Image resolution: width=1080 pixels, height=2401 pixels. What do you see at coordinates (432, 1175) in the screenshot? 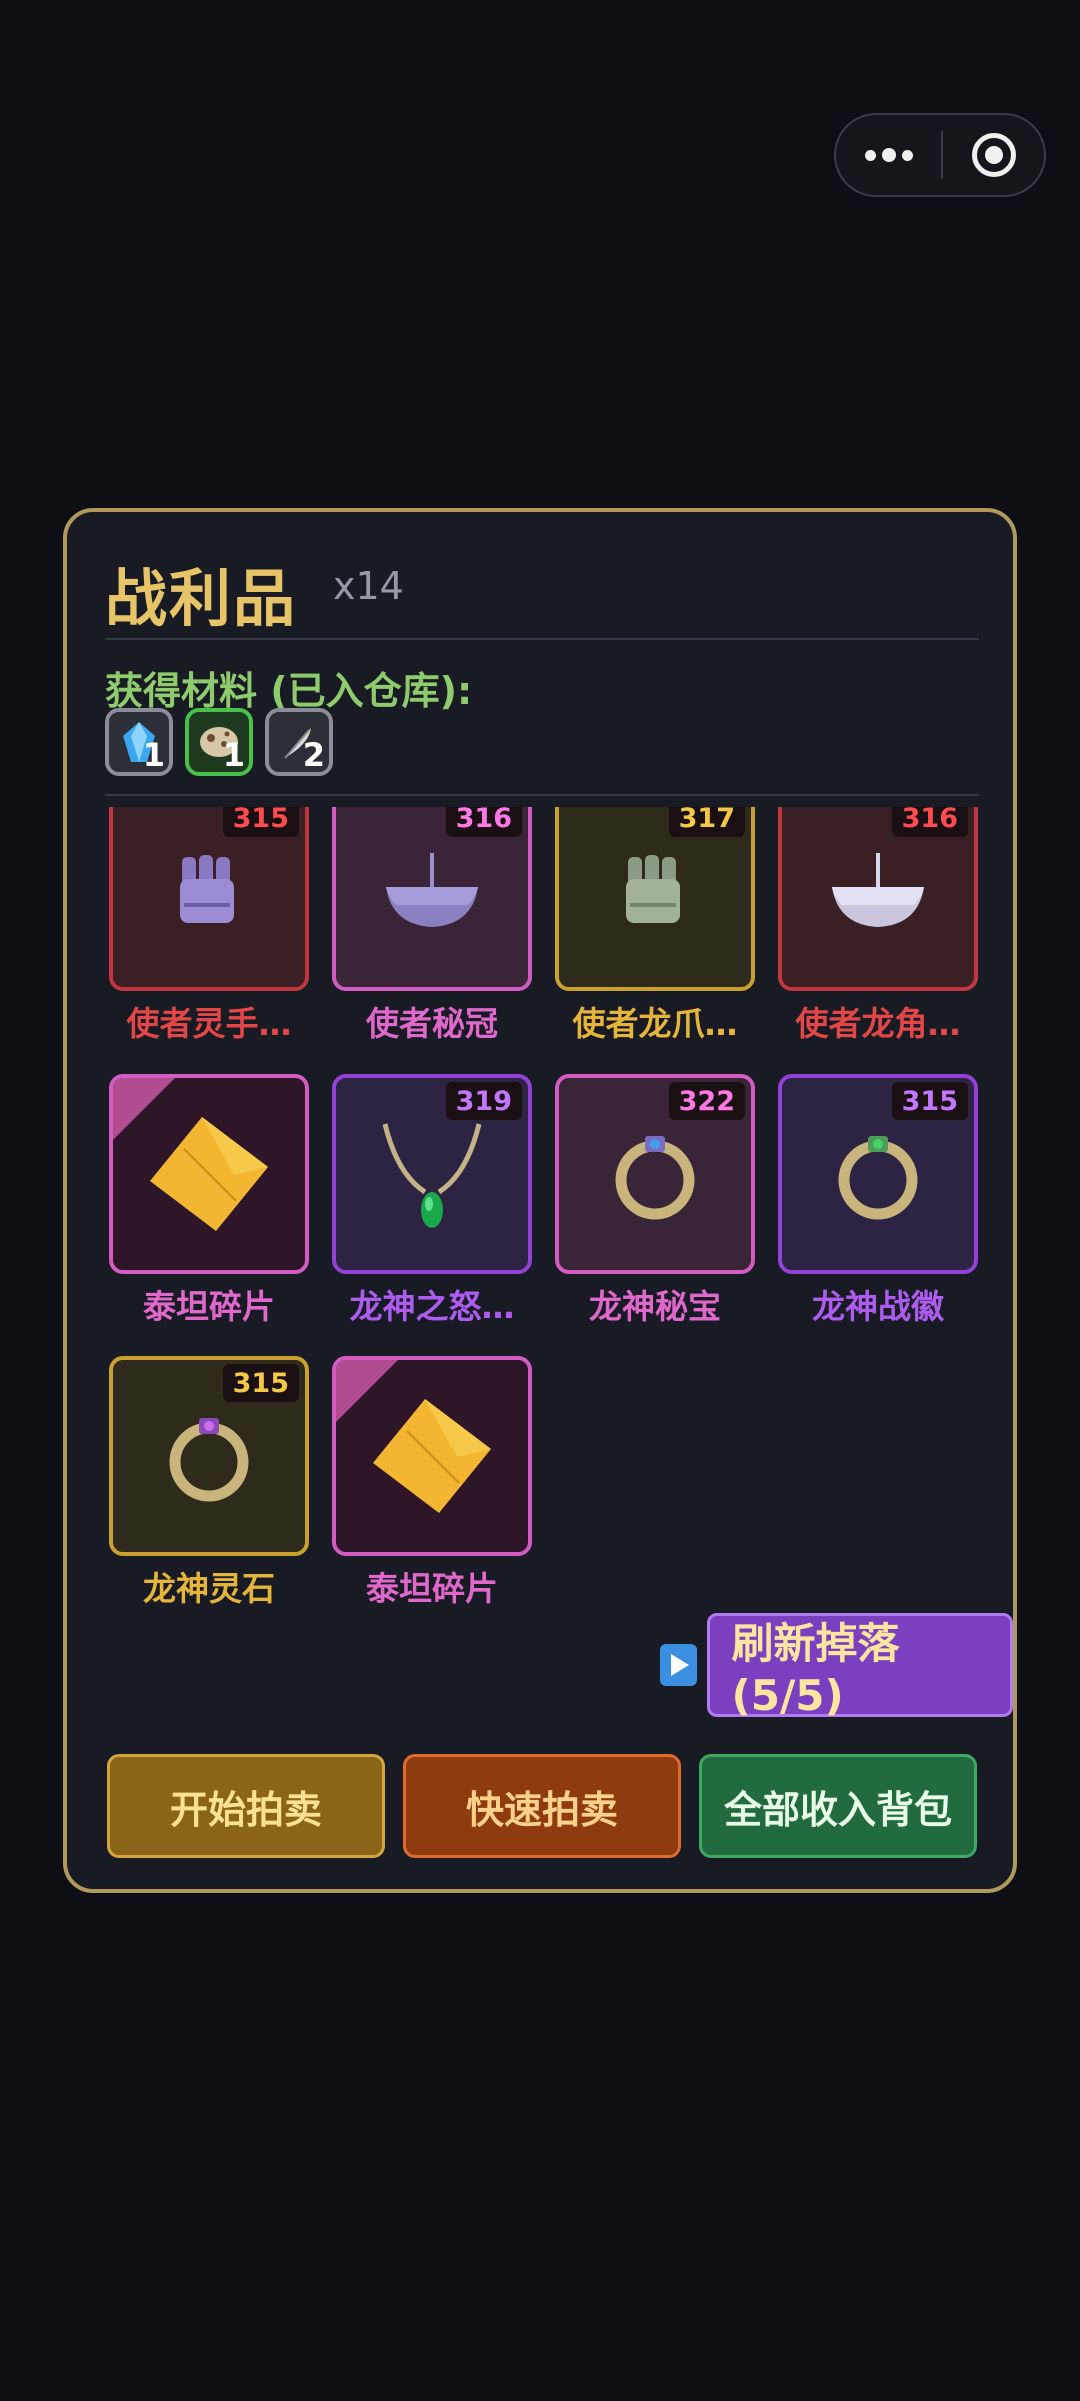
I see `necklace-icon` at bounding box center [432, 1175].